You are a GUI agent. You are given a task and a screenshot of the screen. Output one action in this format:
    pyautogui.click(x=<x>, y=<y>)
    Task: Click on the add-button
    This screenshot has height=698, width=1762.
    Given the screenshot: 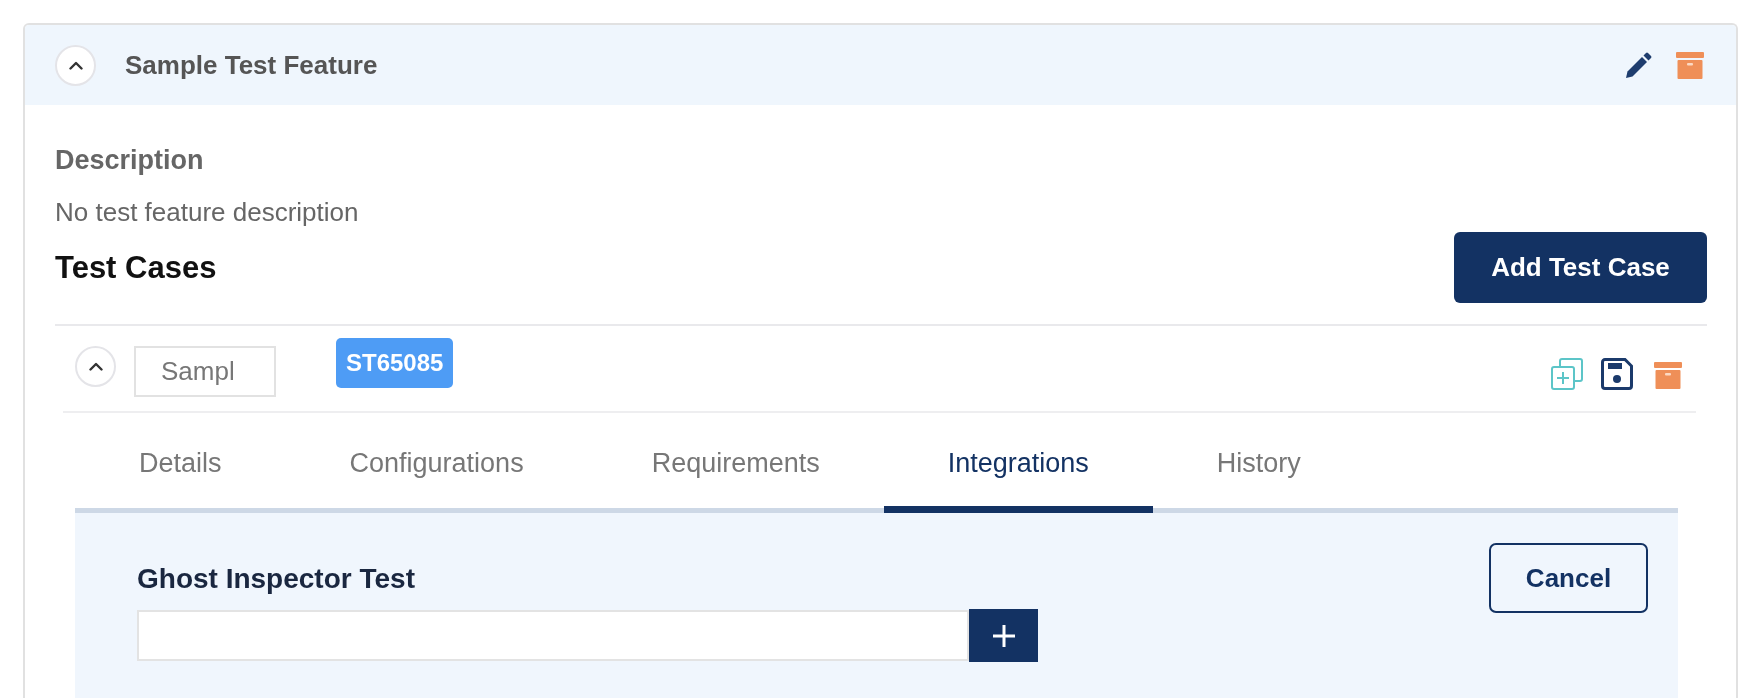 What is the action you would take?
    pyautogui.click(x=1003, y=635)
    